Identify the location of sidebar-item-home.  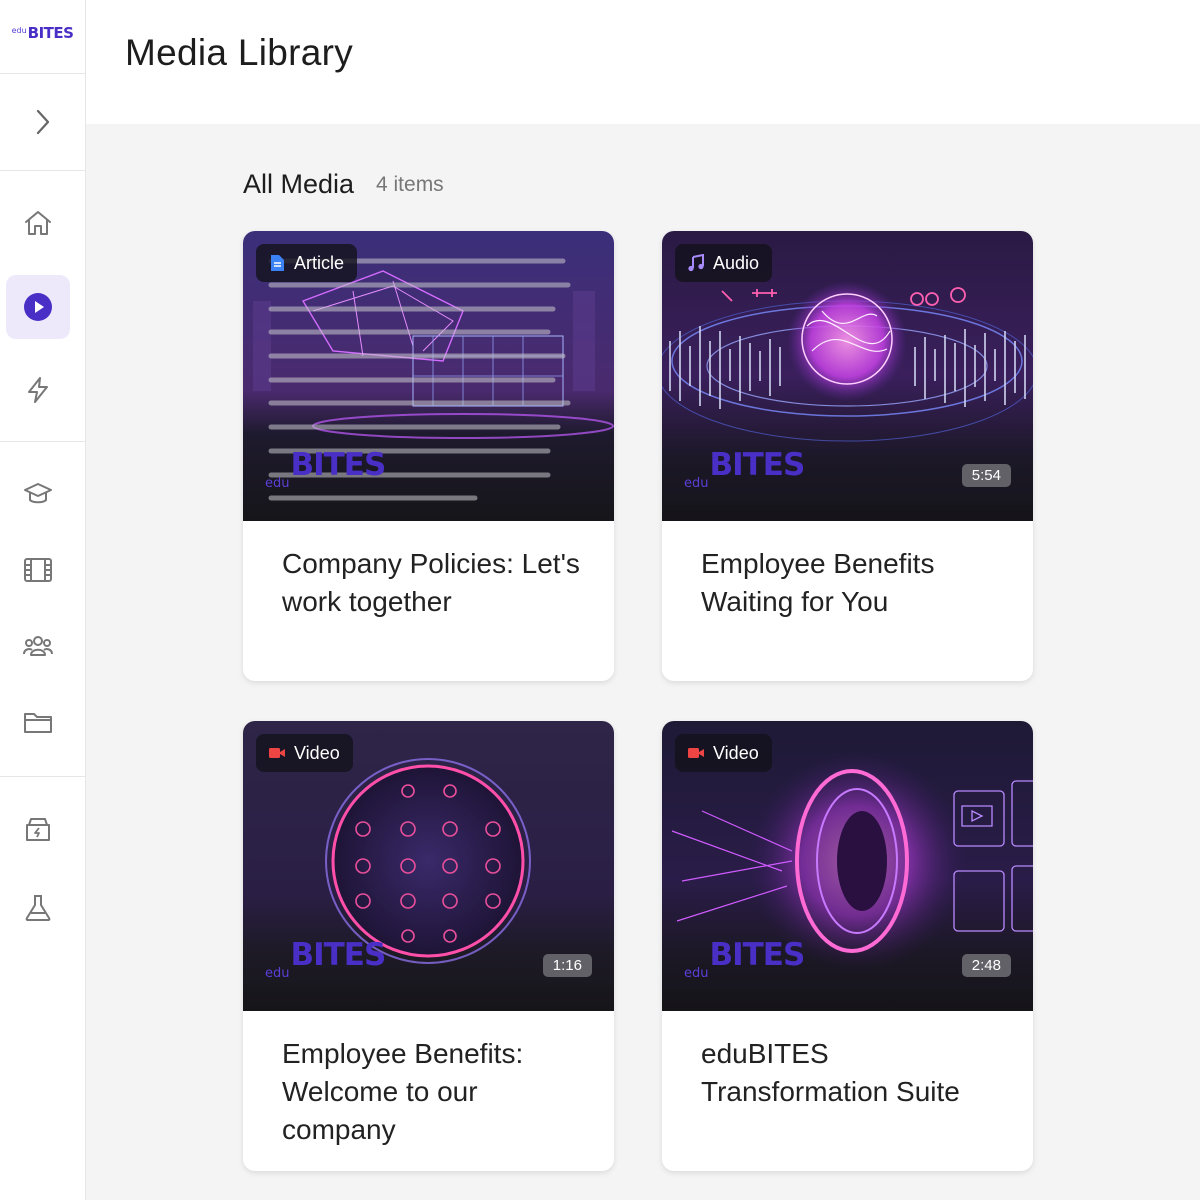
(38, 223).